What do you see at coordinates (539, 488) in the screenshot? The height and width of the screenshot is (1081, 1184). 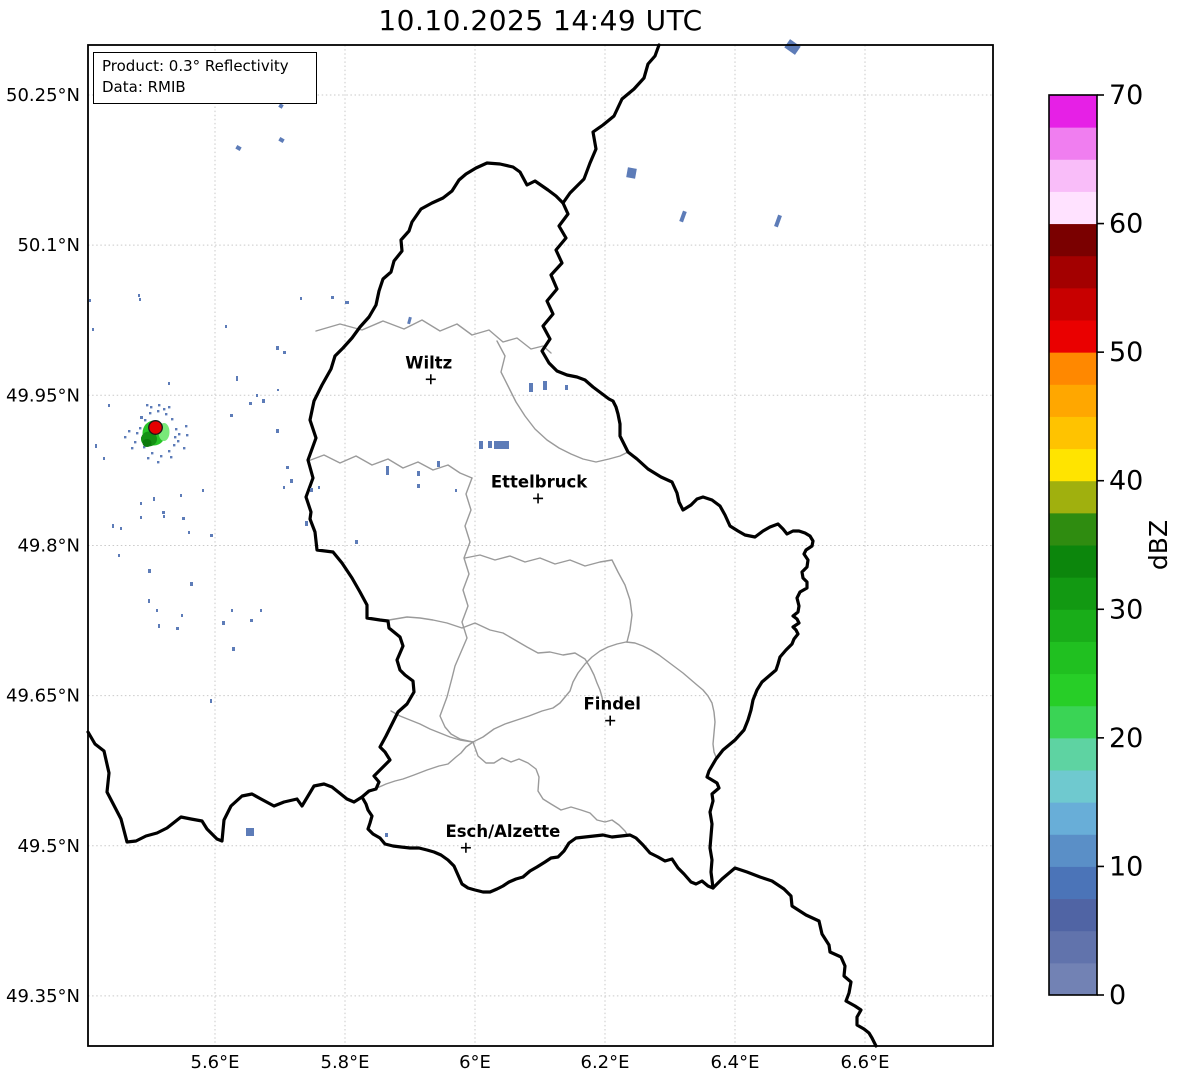 I see `city-ettelbruck: Ettelbruck` at bounding box center [539, 488].